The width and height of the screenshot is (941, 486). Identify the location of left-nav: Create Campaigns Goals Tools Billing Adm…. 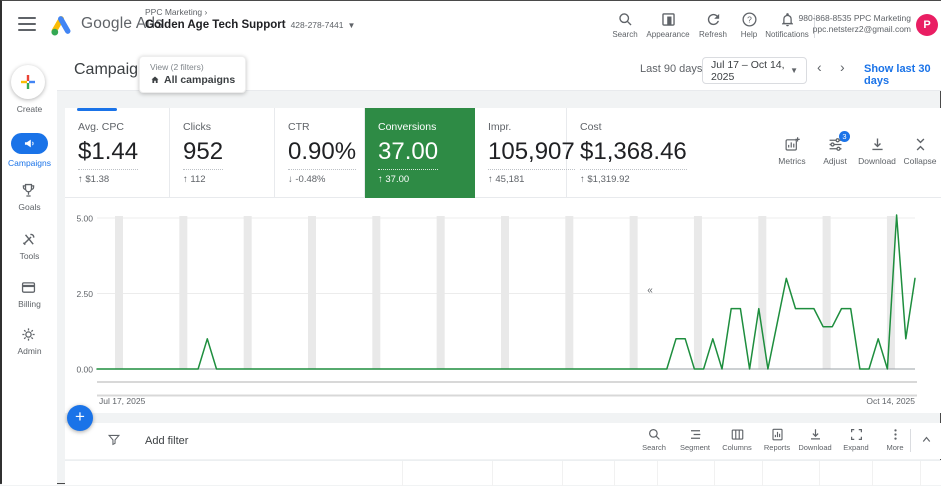
(29, 267).